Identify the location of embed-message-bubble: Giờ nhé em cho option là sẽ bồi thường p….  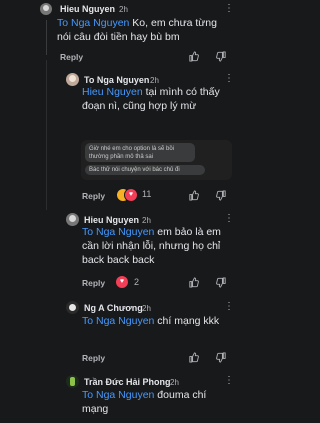
(140, 152).